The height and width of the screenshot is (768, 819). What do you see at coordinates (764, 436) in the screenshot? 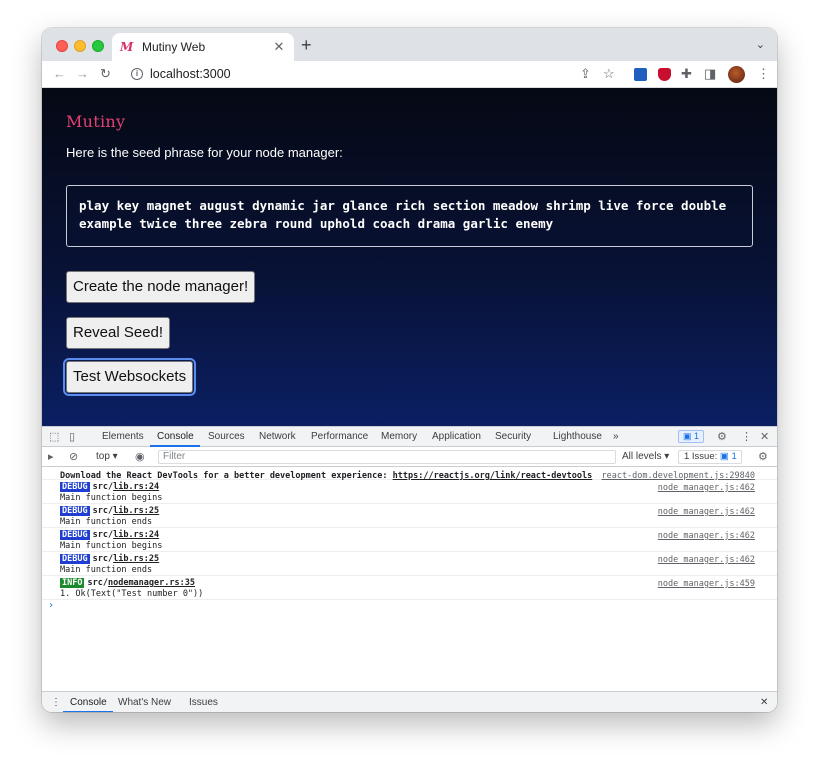
I see `close-devtools-icon: ✕` at bounding box center [764, 436].